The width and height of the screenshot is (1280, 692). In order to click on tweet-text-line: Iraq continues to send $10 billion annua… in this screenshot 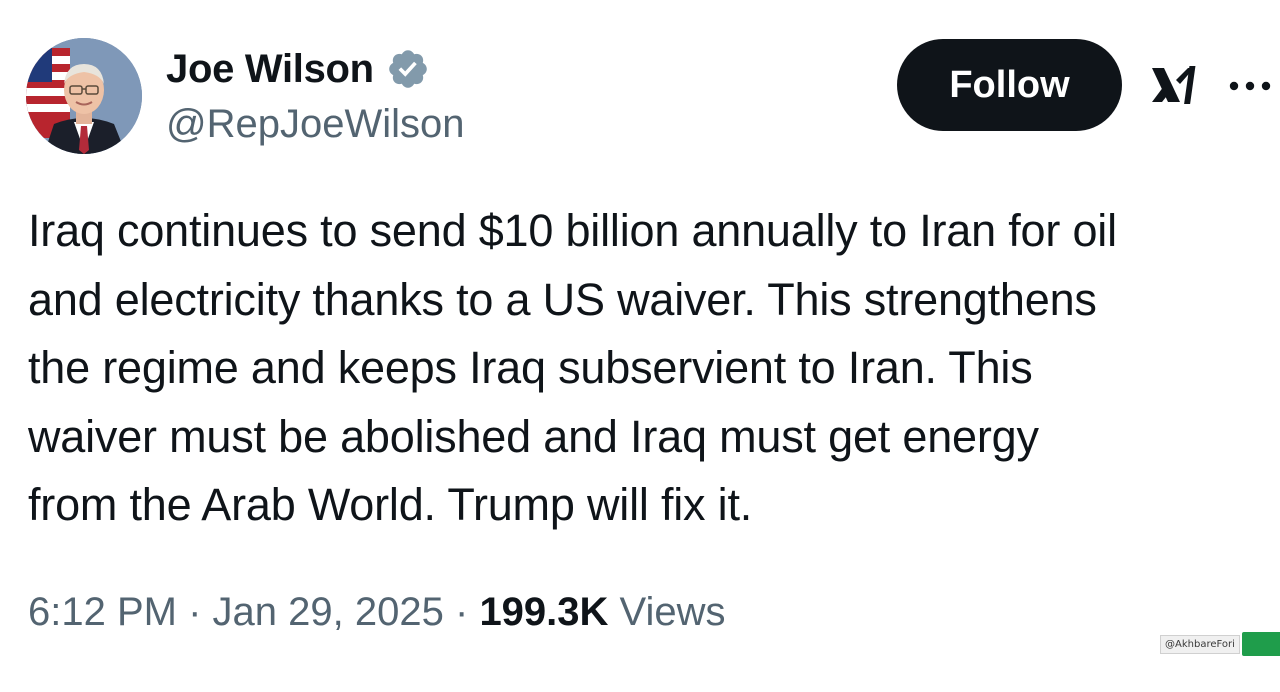, I will do `click(572, 230)`.